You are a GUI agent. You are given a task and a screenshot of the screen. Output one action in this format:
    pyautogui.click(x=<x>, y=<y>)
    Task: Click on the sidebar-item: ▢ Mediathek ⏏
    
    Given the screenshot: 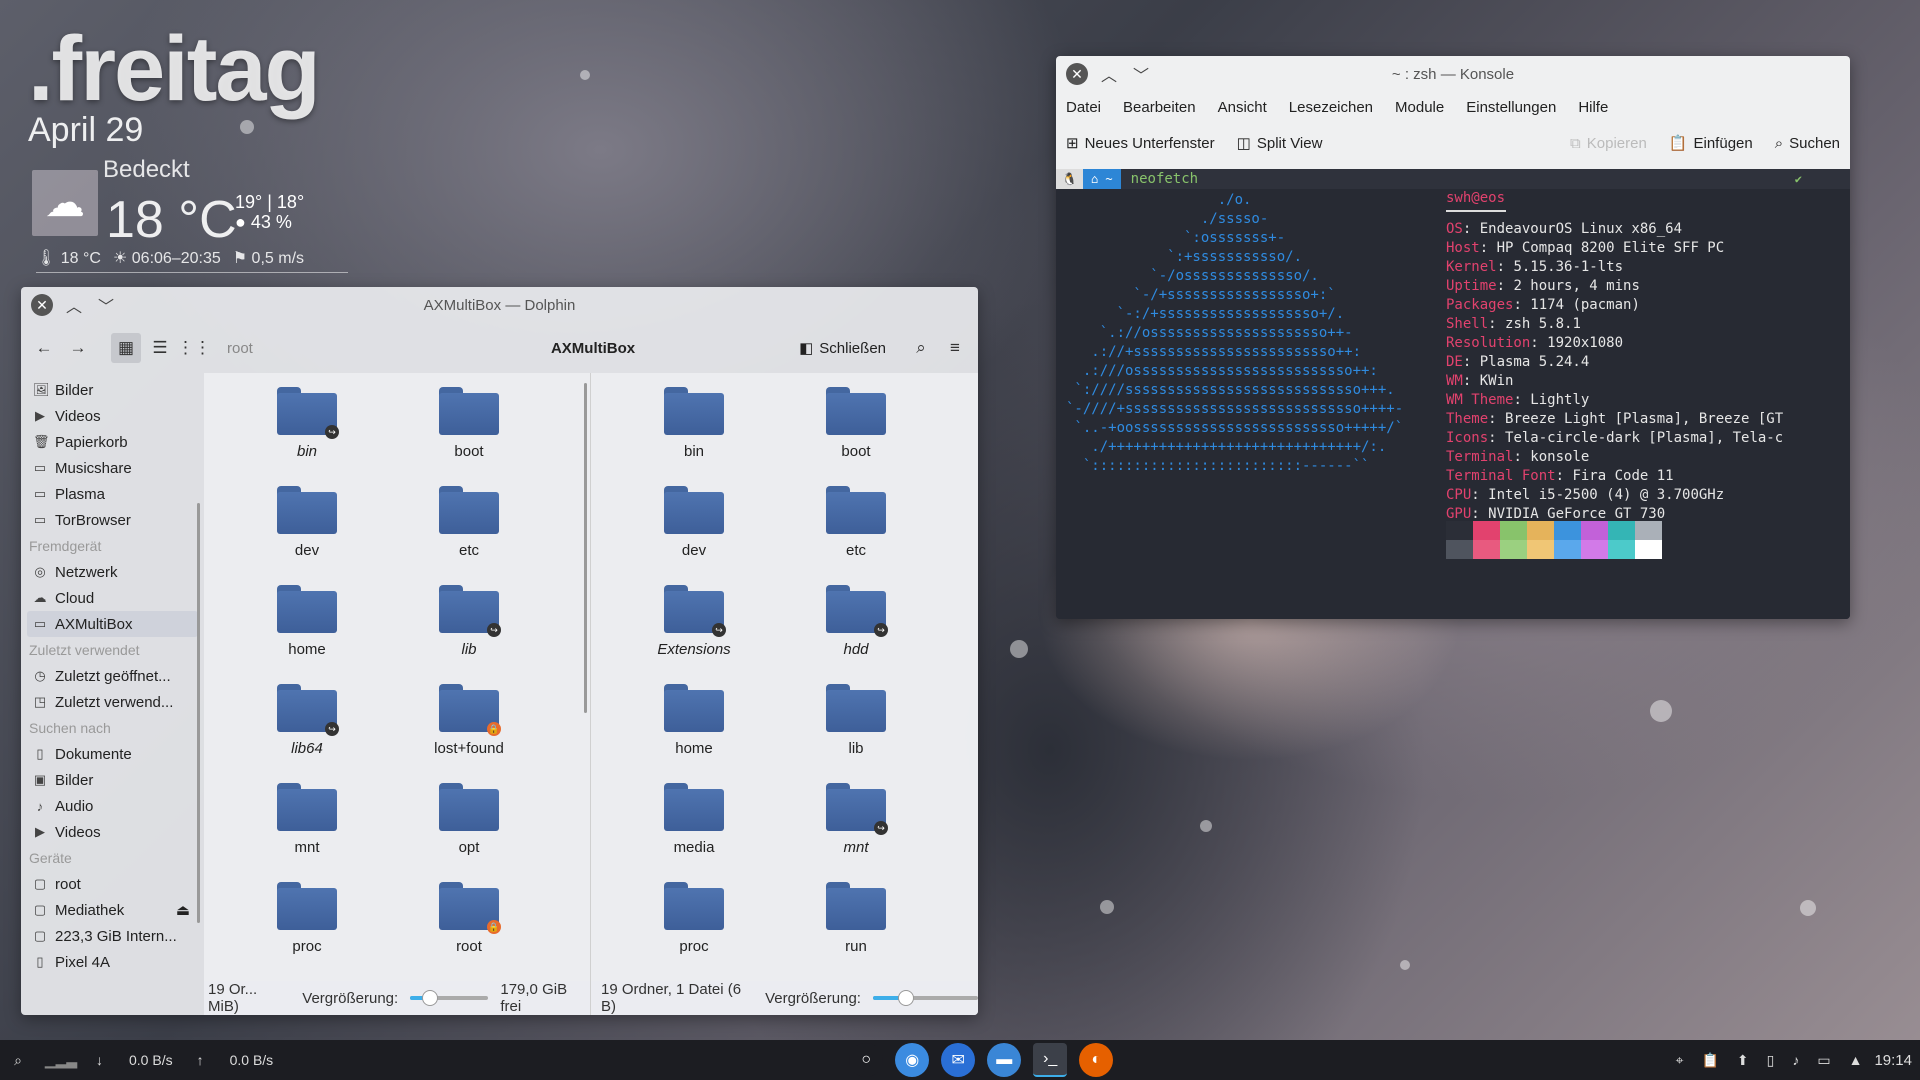 What is the action you would take?
    pyautogui.click(x=112, y=910)
    